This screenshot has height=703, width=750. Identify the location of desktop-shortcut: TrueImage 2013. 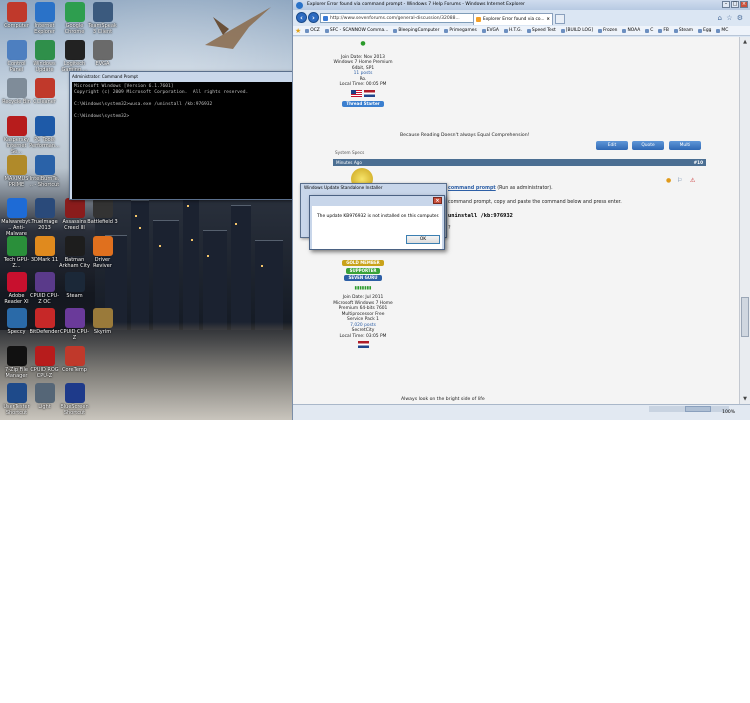
(44, 214).